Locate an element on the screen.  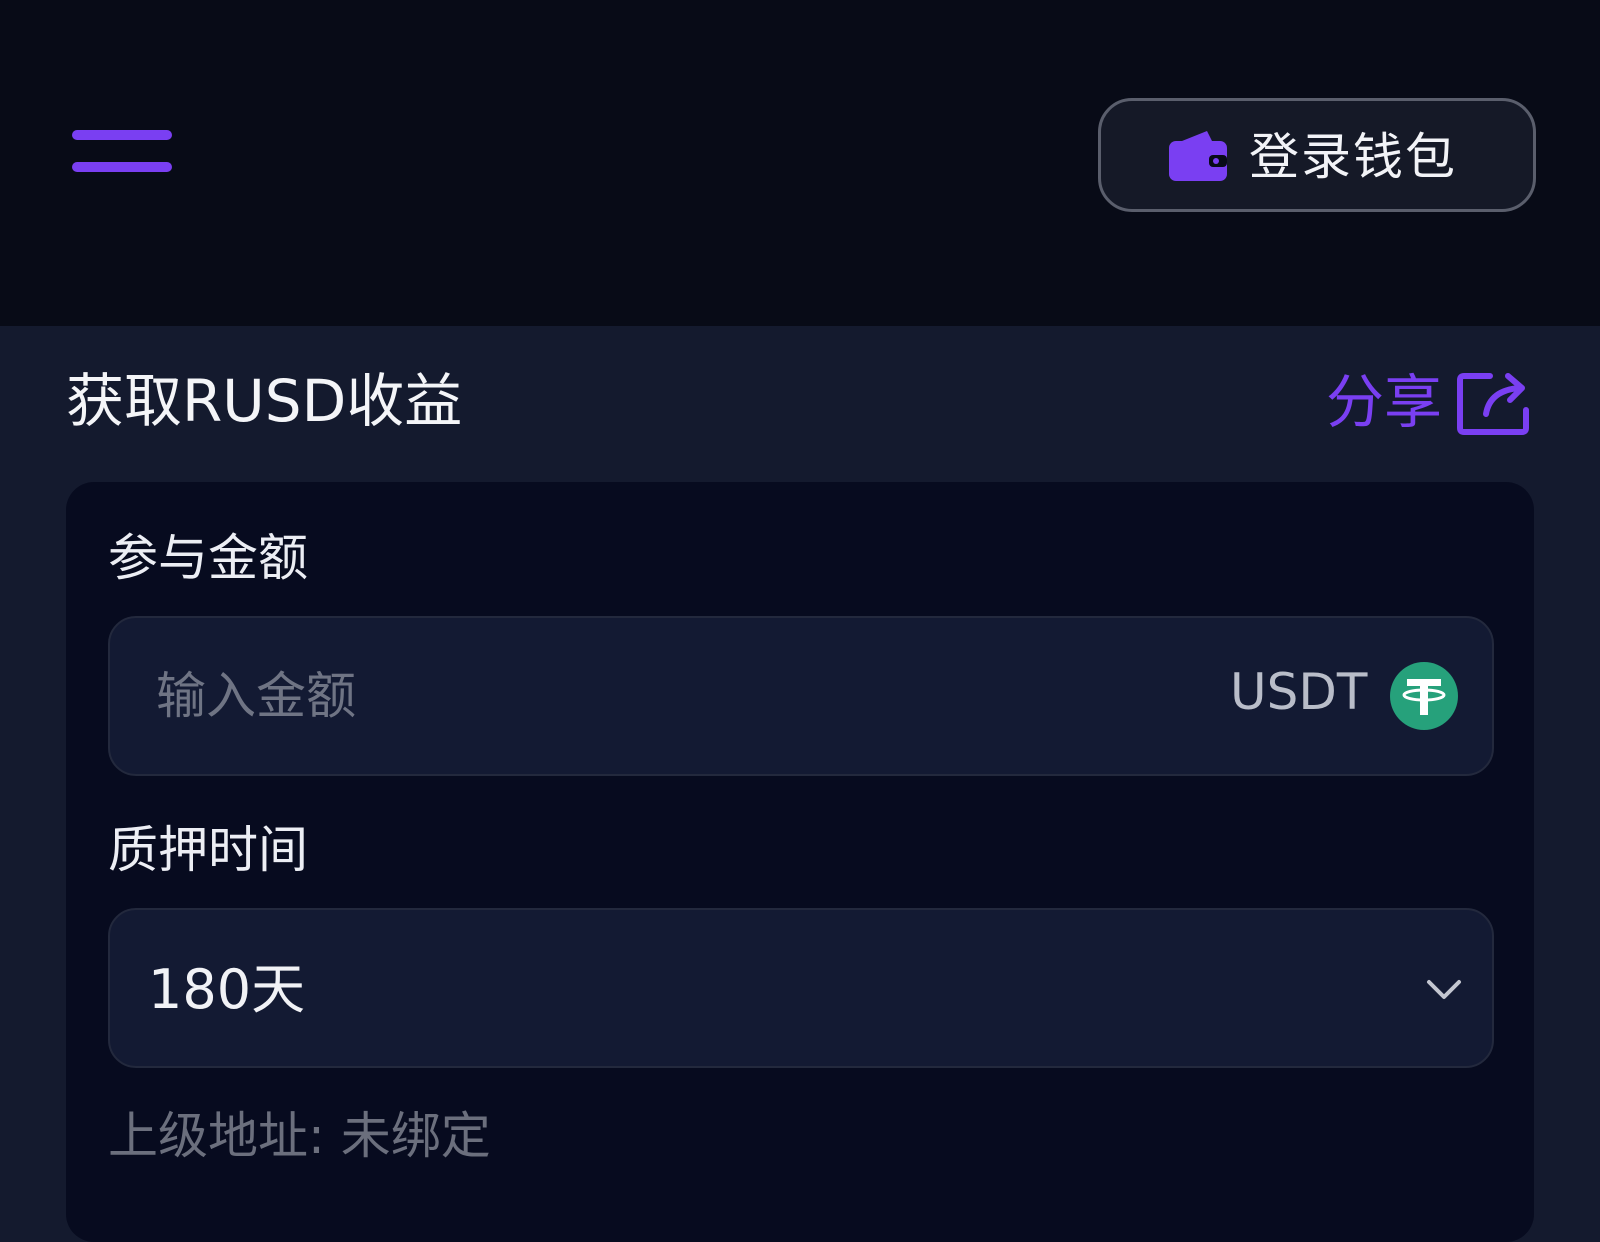
amount-field: USDT is located at coordinates (801, 696).